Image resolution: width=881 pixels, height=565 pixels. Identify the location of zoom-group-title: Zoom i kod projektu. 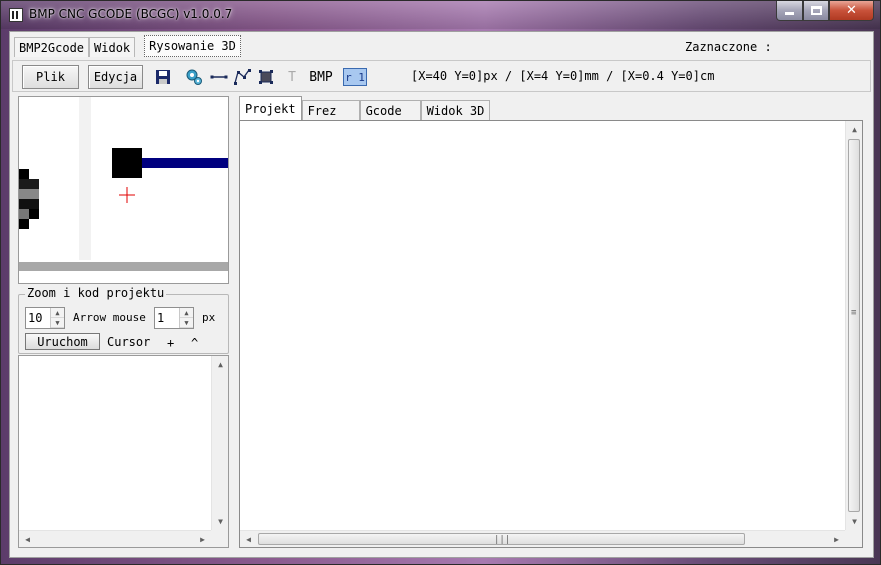
(96, 293).